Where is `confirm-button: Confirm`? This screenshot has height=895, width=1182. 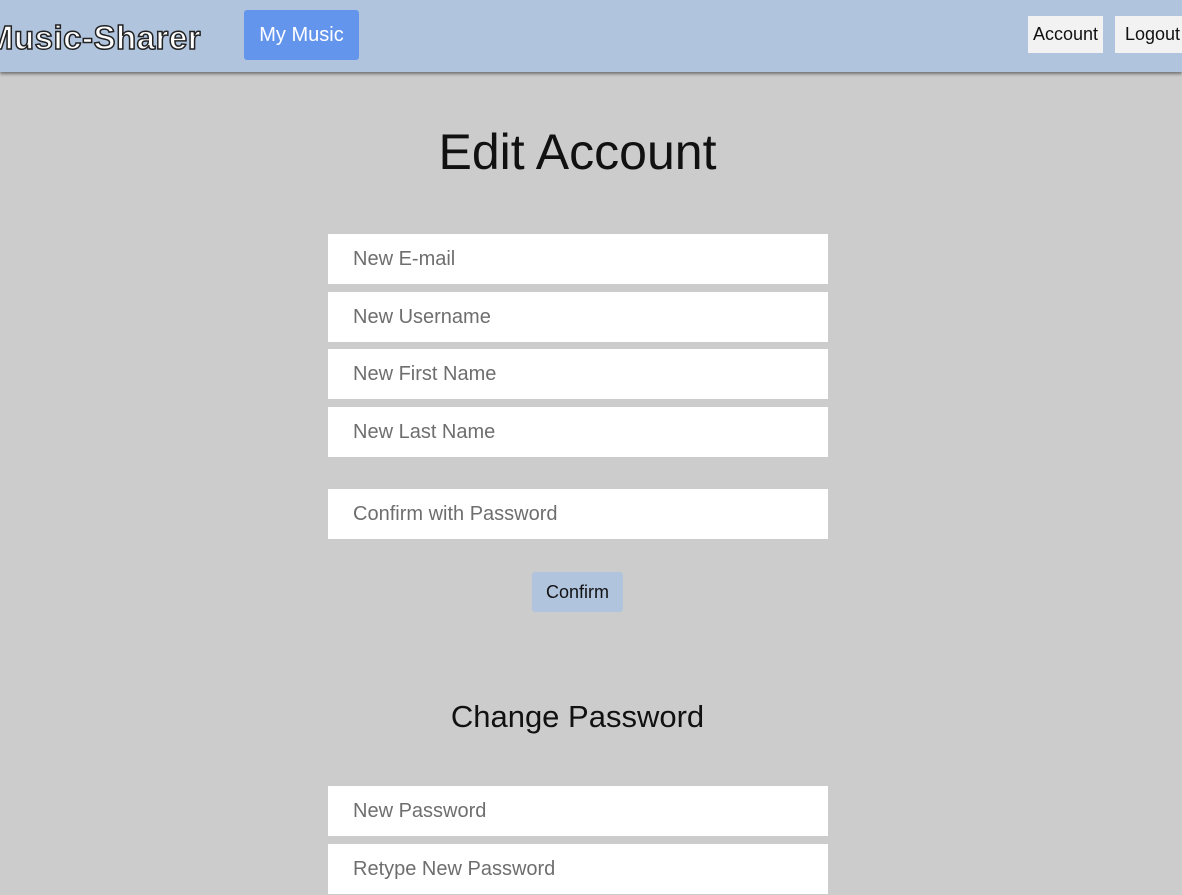 confirm-button: Confirm is located at coordinates (577, 592).